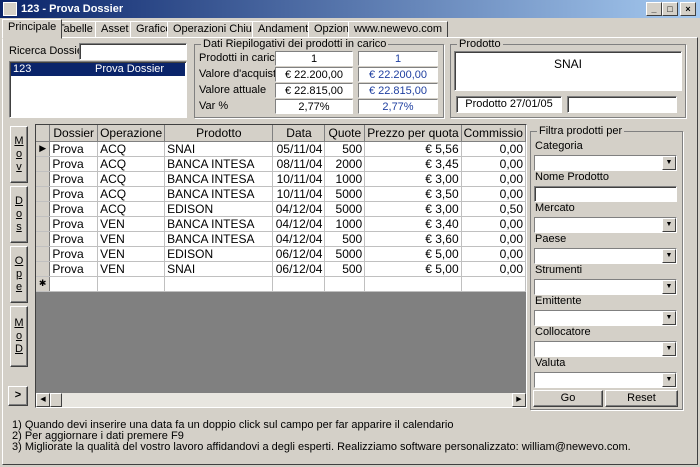 This screenshot has height=467, width=700. Describe the element at coordinates (398, 29) in the screenshot. I see `tab-www-newevo-com: www.newevo.com` at that location.